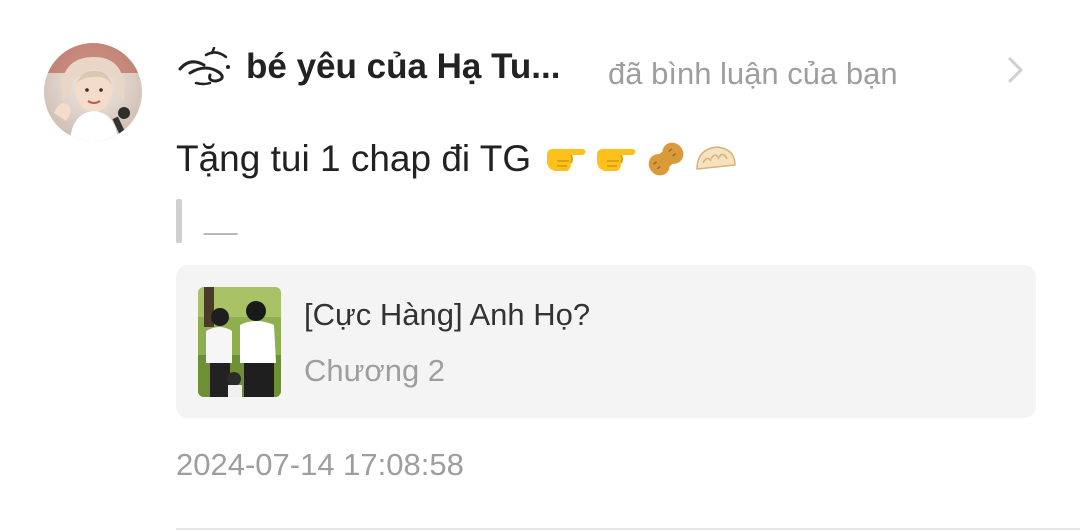 The height and width of the screenshot is (531, 1080). I want to click on comment-text: Tặng tui 1 chap đi TG, so click(354, 158).